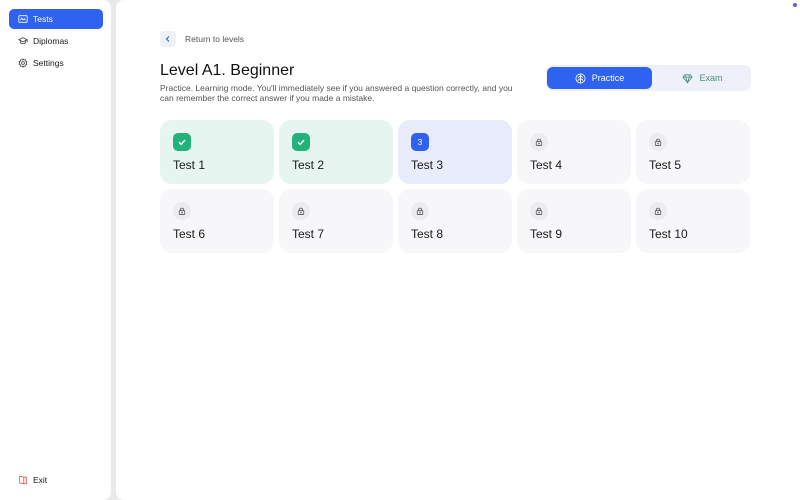 The width and height of the screenshot is (800, 500). What do you see at coordinates (427, 234) in the screenshot?
I see `test-name: Test 8` at bounding box center [427, 234].